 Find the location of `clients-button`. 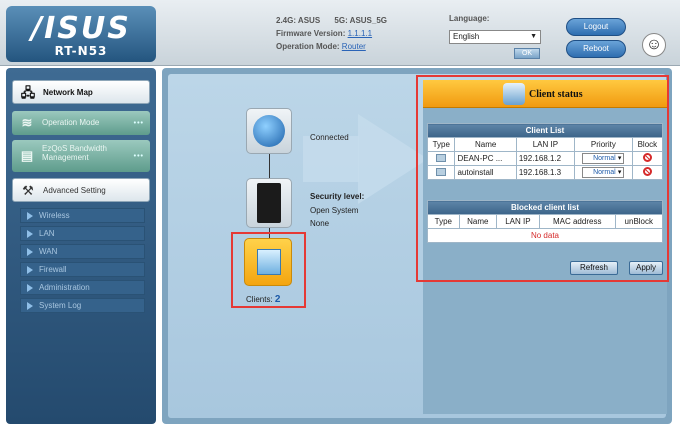

clients-button is located at coordinates (268, 262).